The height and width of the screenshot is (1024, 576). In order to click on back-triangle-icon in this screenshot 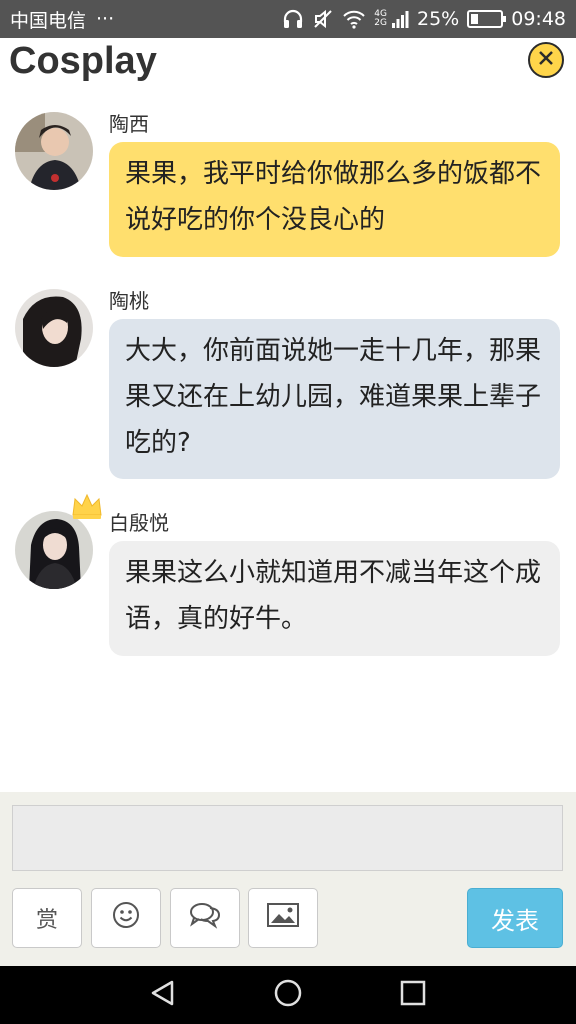, I will do `click(163, 995)`.